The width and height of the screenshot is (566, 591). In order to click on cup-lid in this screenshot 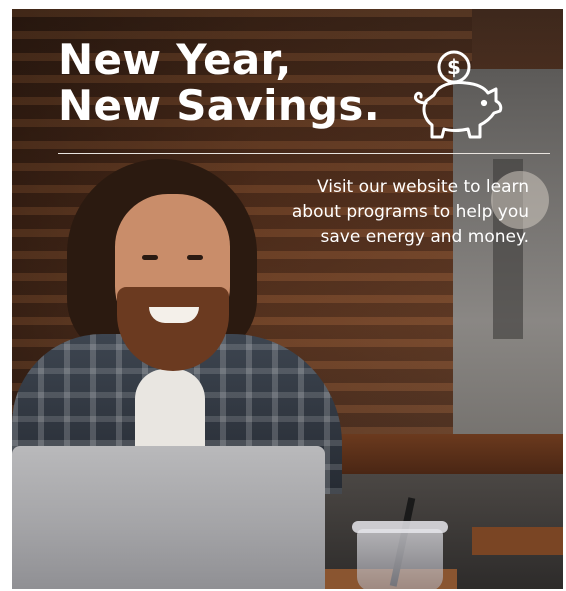, I will do `click(400, 527)`.